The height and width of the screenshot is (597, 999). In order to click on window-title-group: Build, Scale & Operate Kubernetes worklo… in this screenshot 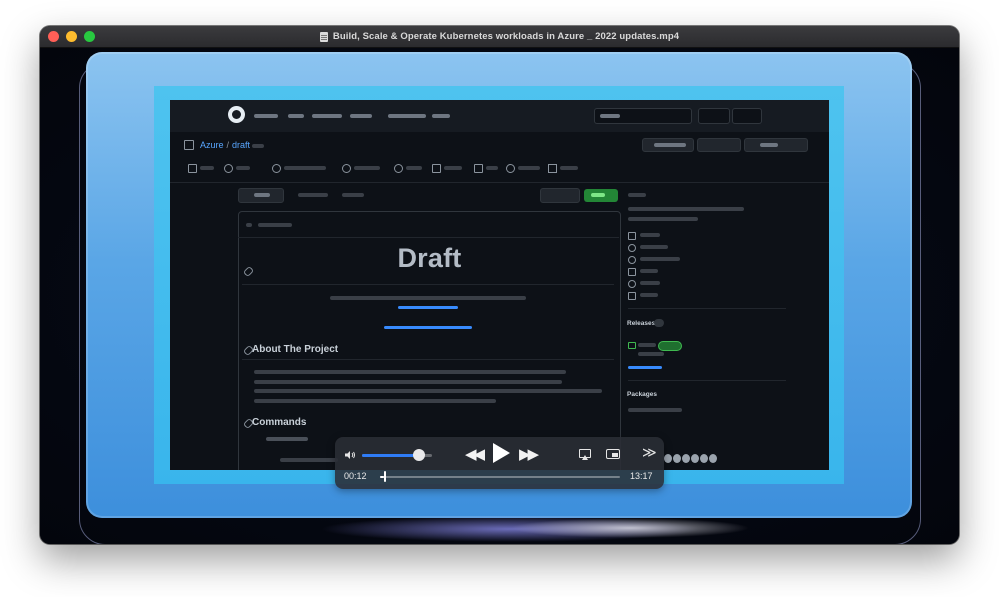, I will do `click(499, 36)`.